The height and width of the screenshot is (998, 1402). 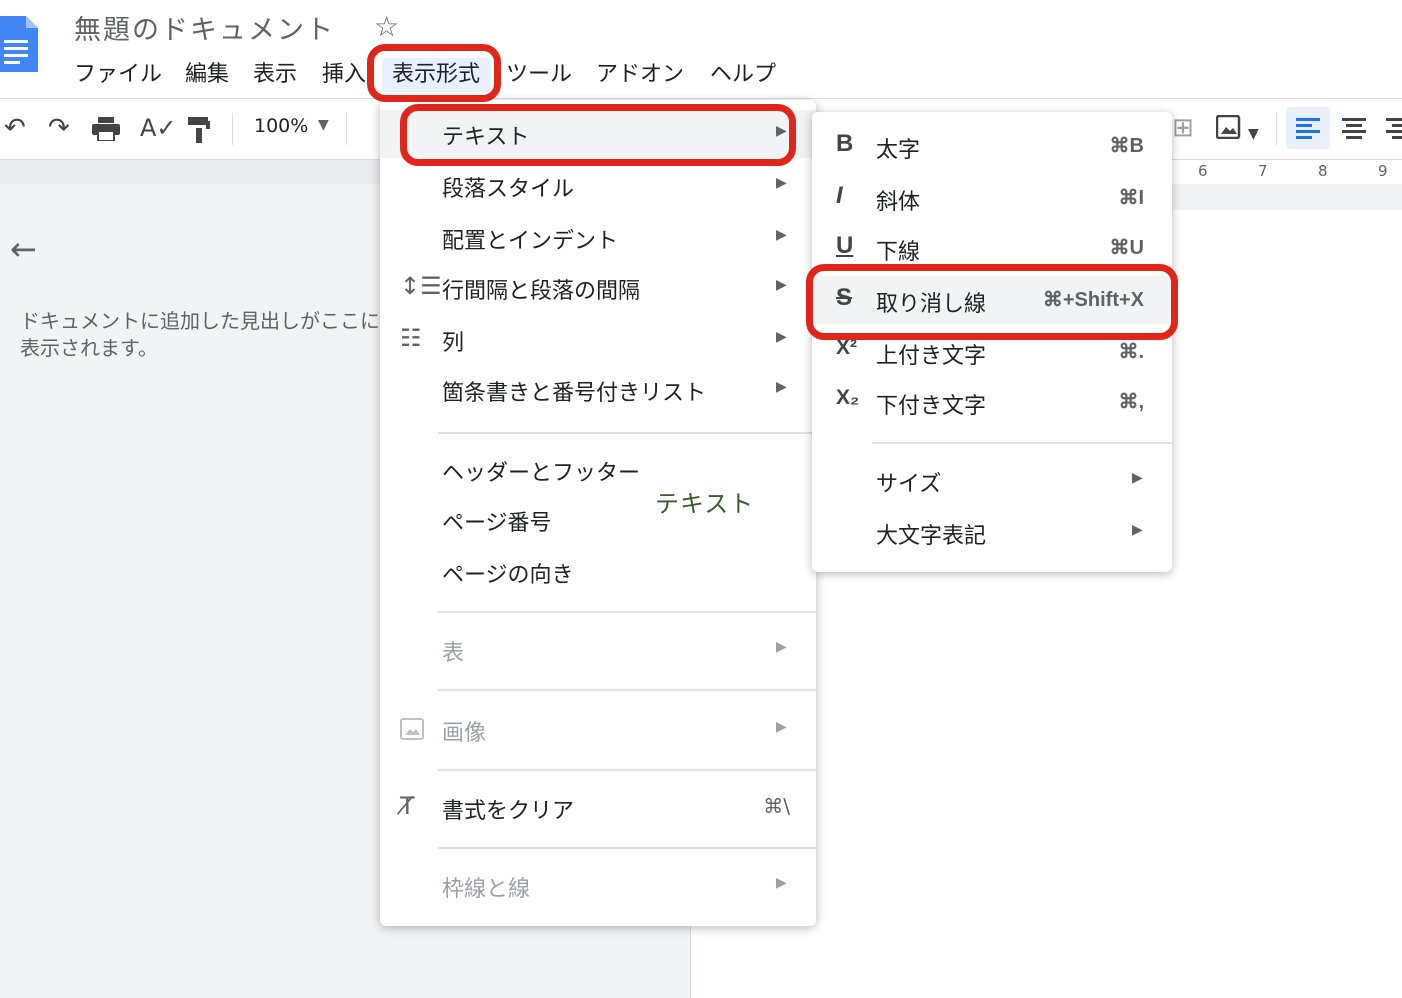 I want to click on bold-icon: B, so click(x=845, y=143).